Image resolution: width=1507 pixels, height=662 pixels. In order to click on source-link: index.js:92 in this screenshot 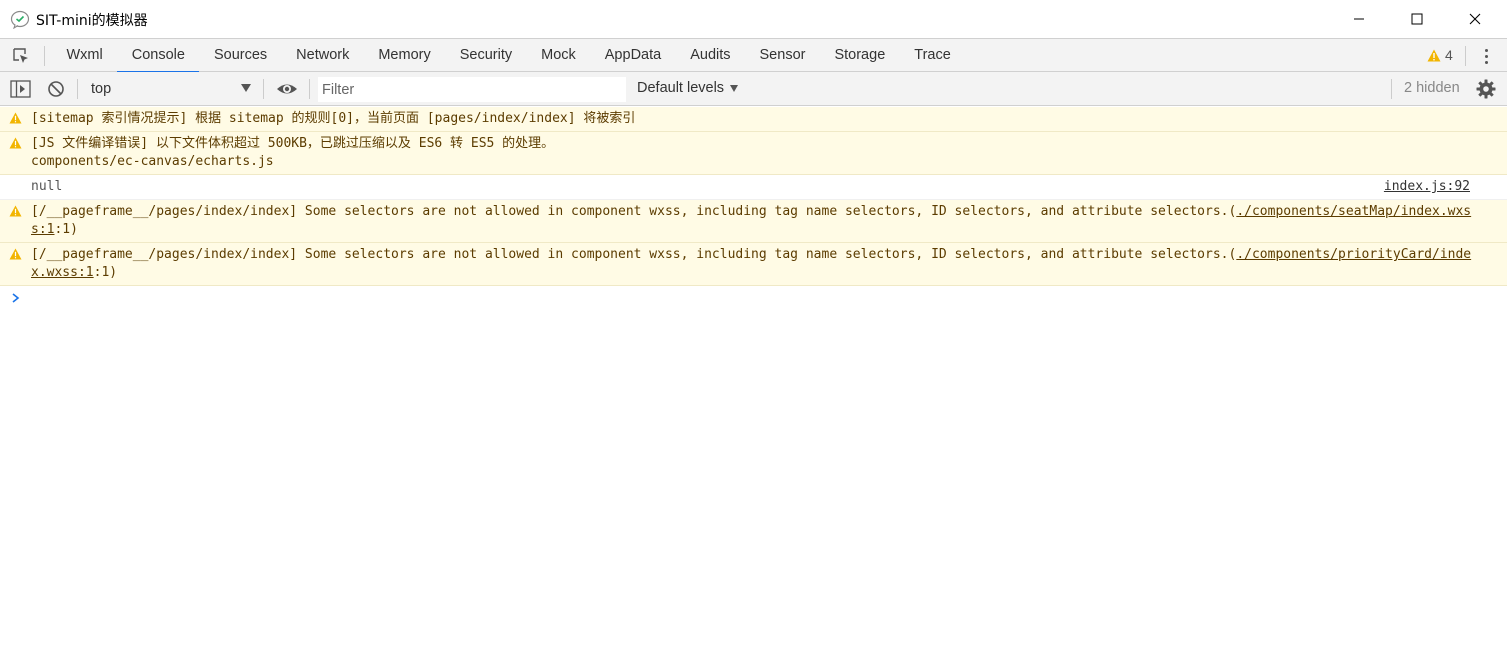, I will do `click(1427, 187)`.